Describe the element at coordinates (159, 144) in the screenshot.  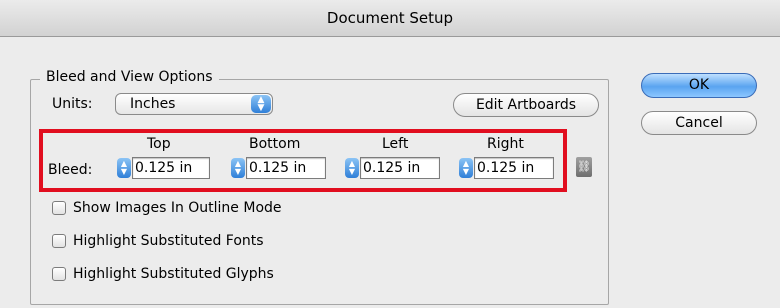
I see `bleed-header-top: Top` at that location.